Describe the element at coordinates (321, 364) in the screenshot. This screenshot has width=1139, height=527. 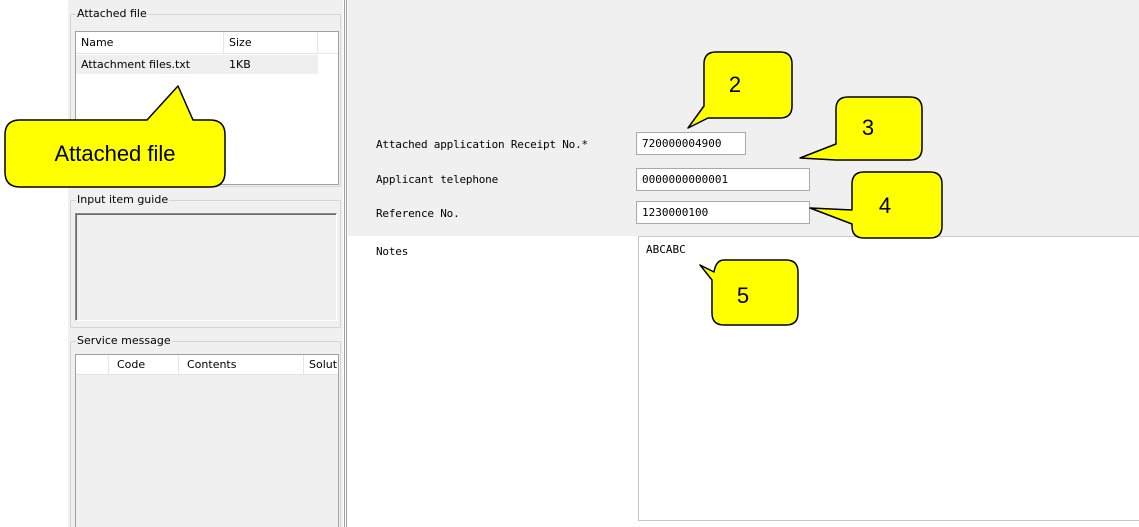
I see `column-header-solution: Solut` at that location.